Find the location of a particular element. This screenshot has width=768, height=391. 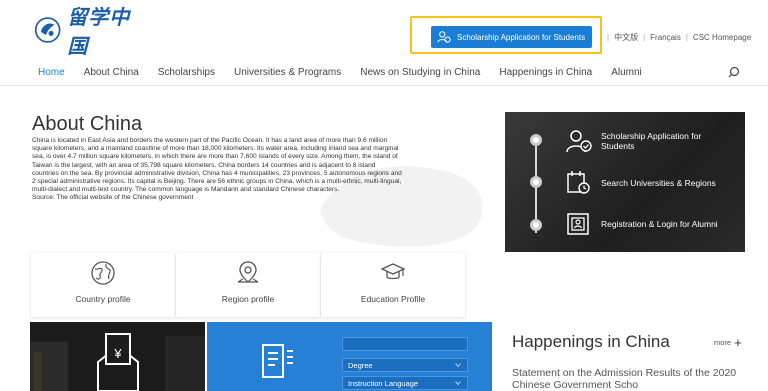

nav-scholarships: Scholarships is located at coordinates (186, 72).